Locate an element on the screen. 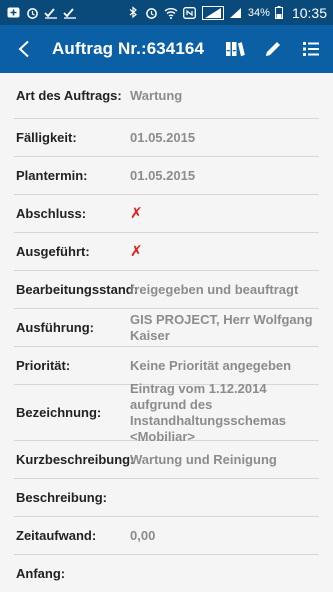 The width and height of the screenshot is (333, 592). row-label: Beschreibung: is located at coordinates (62, 497).